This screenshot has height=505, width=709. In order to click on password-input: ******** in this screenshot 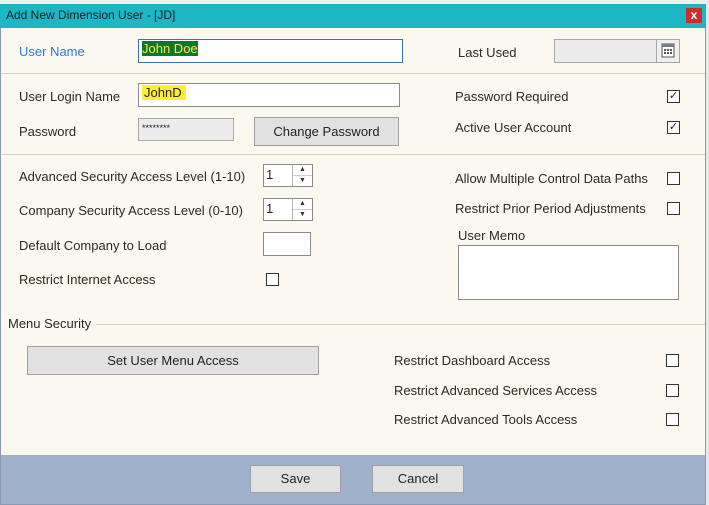, I will do `click(186, 129)`.